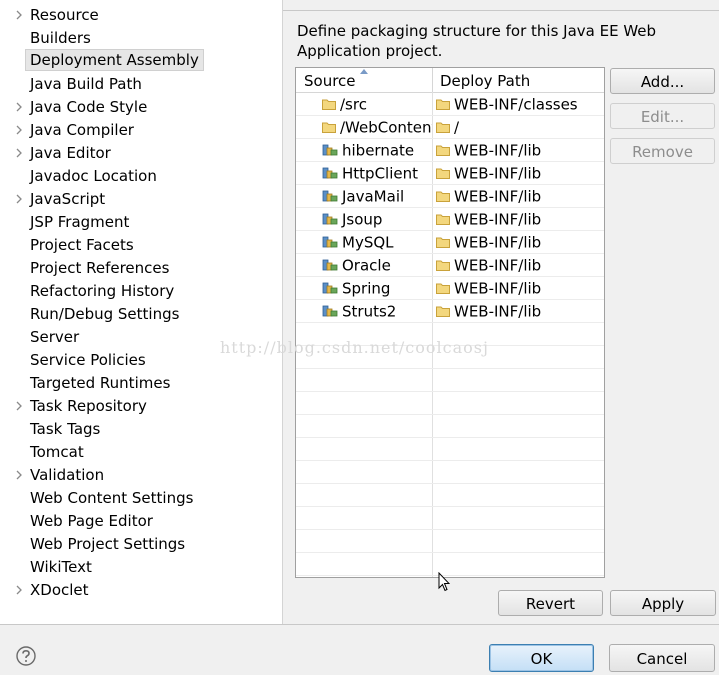 The width and height of the screenshot is (719, 675). I want to click on deploy-cell: WEB-INF/classes, so click(507, 104).